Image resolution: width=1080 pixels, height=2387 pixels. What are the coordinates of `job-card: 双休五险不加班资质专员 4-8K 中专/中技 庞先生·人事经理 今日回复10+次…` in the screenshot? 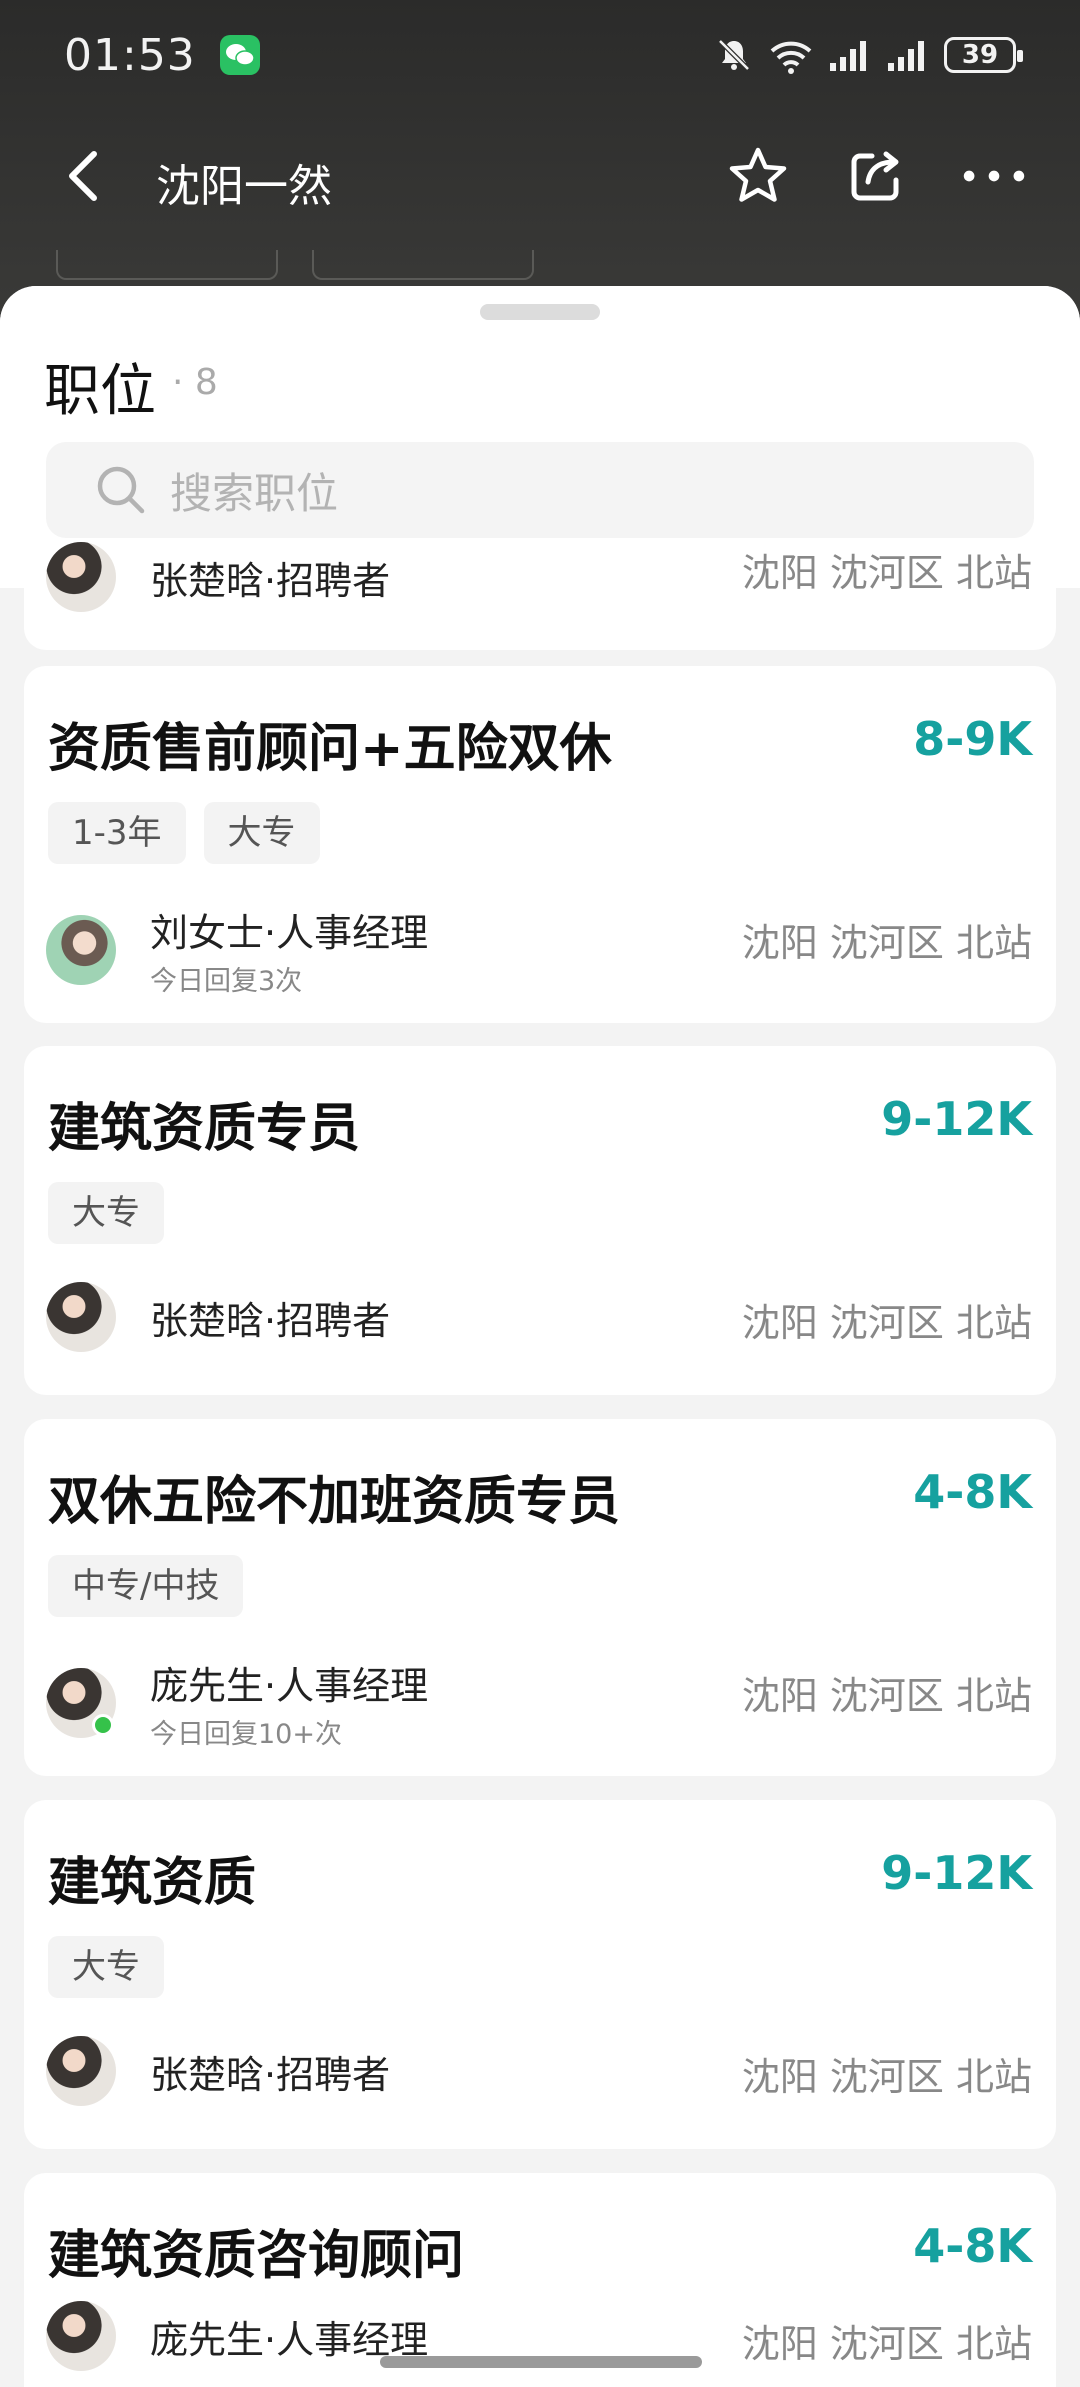 It's located at (540, 1597).